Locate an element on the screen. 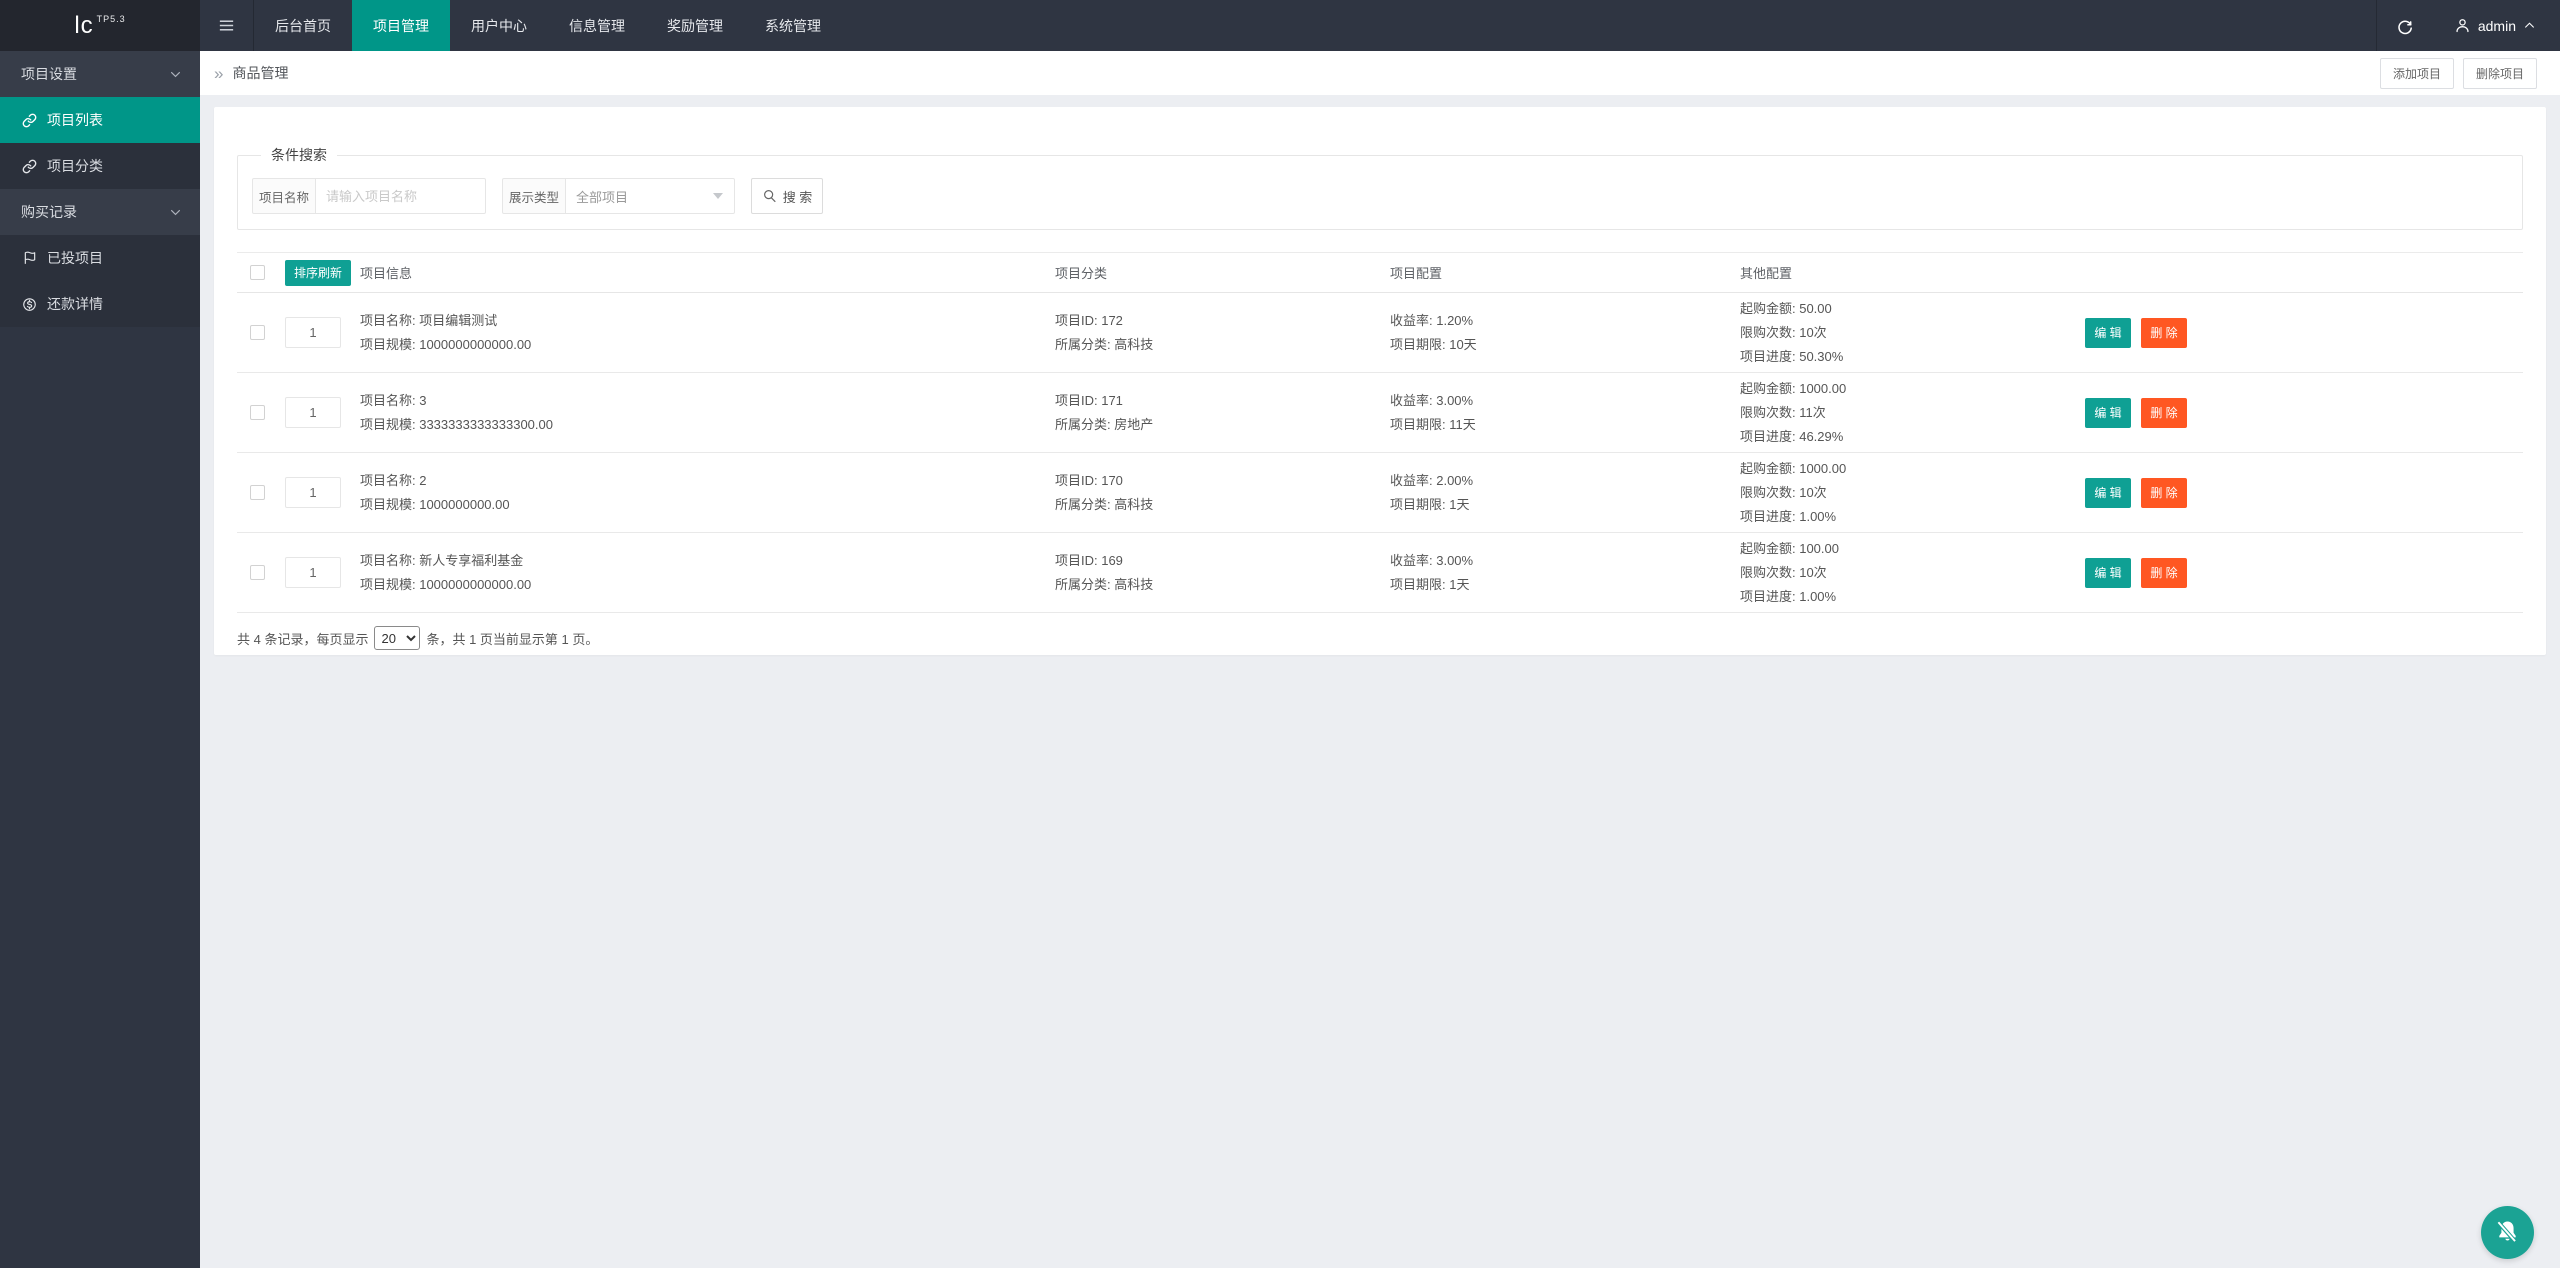 This screenshot has height=1268, width=2560. nav-item-backend-home: 后台首页 is located at coordinates (303, 25).